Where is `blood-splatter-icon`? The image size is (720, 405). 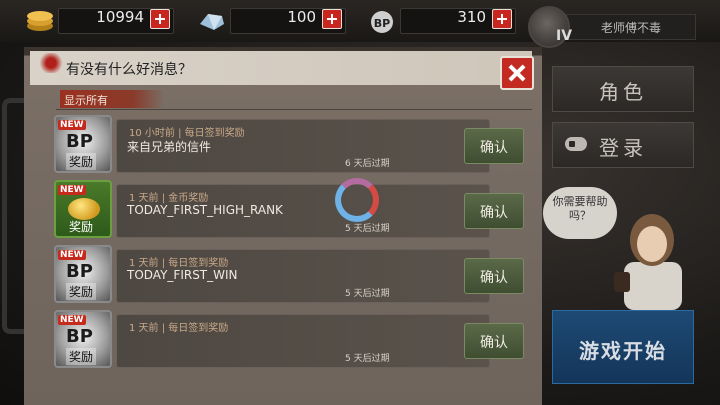 blood-splatter-icon is located at coordinates (51, 63).